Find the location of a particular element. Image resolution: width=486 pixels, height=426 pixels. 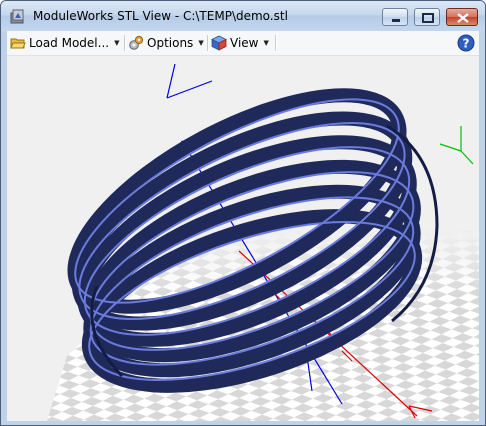

window-title: ModuleWorks STL View - C:\TEMP\demo.stl is located at coordinates (160, 16).